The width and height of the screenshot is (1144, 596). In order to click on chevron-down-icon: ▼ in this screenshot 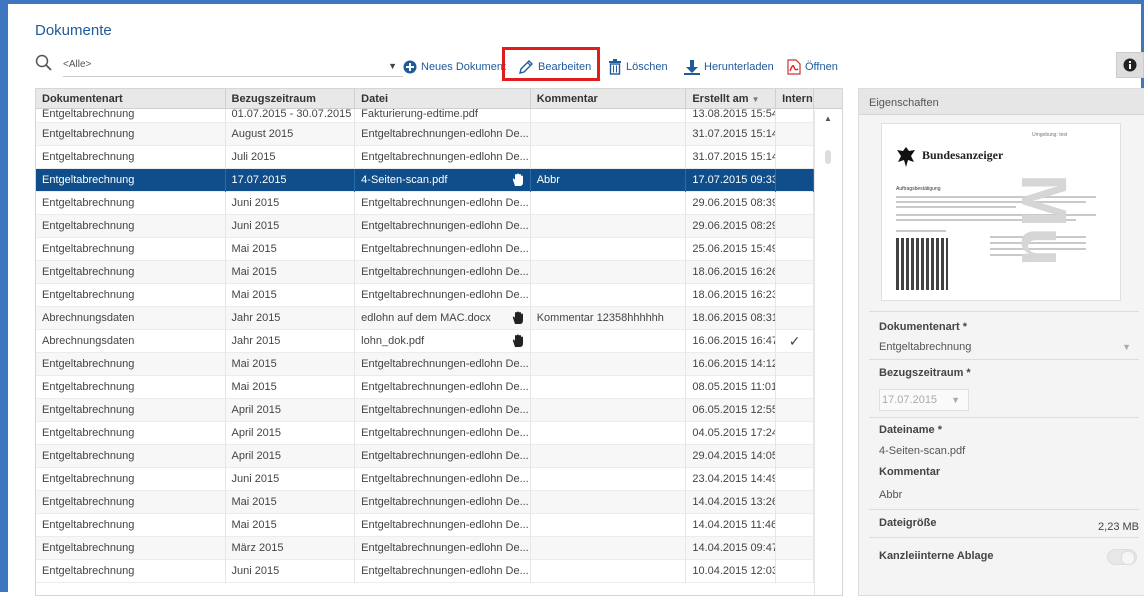, I will do `click(392, 66)`.